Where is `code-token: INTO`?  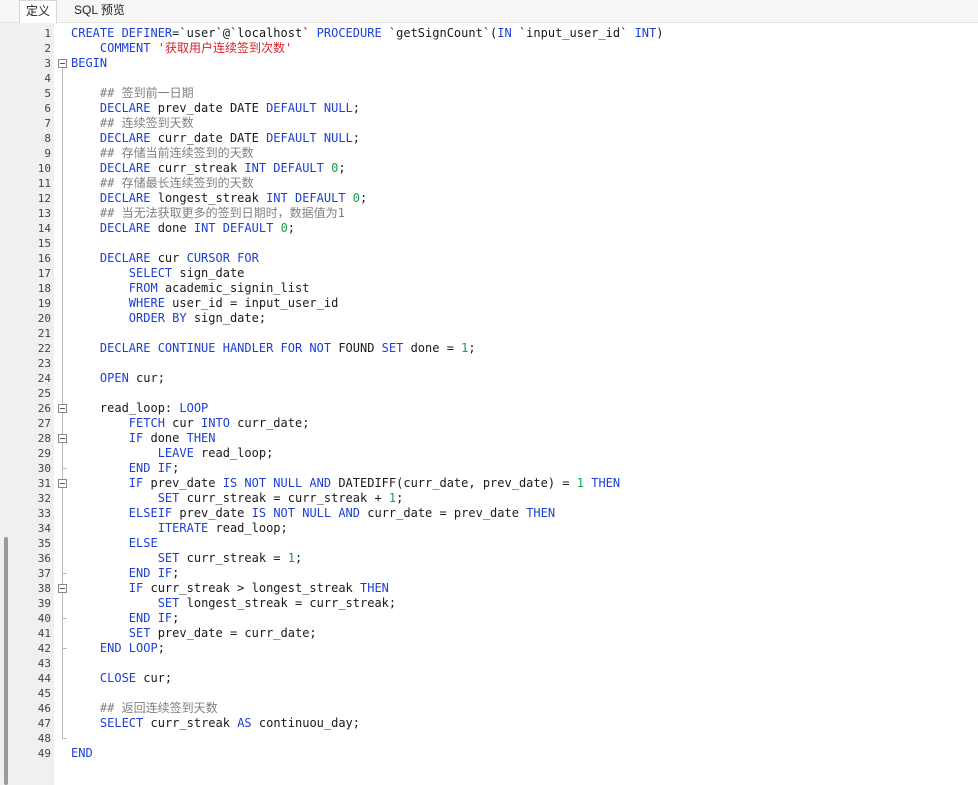
code-token: INTO is located at coordinates (215, 423).